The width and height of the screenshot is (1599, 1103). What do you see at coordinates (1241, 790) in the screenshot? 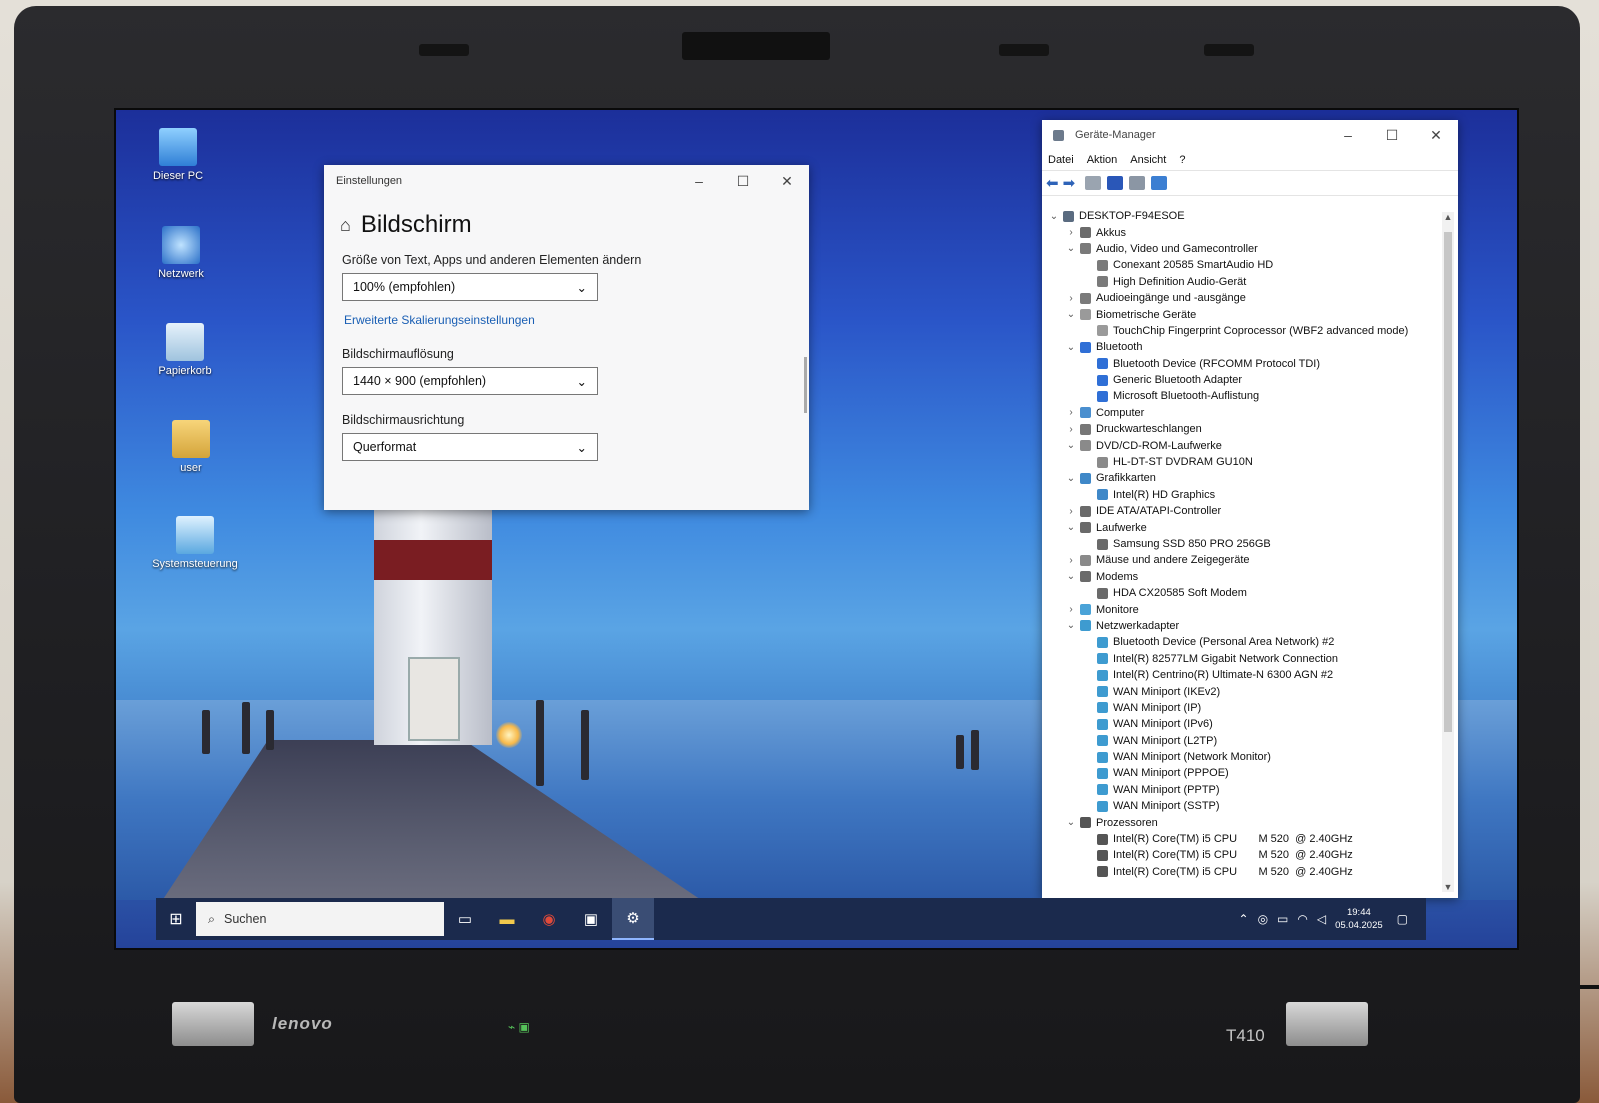
I see `device-tree-item: WAN Miniport (PPTP)` at bounding box center [1241, 790].